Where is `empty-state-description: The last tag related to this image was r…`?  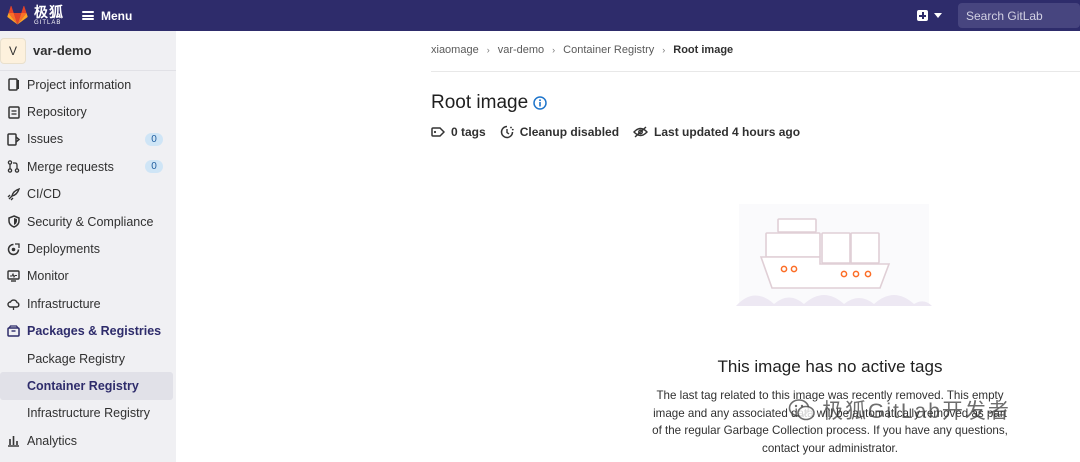 empty-state-description: The last tag related to this image was r… is located at coordinates (830, 422).